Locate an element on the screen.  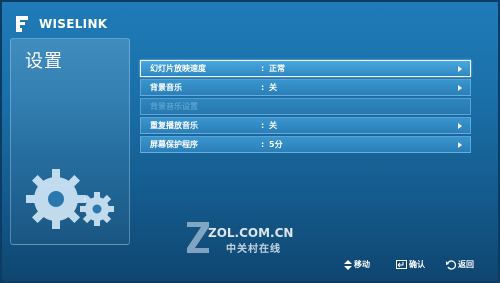
hint-move-label: 移动 is located at coordinates (362, 264).